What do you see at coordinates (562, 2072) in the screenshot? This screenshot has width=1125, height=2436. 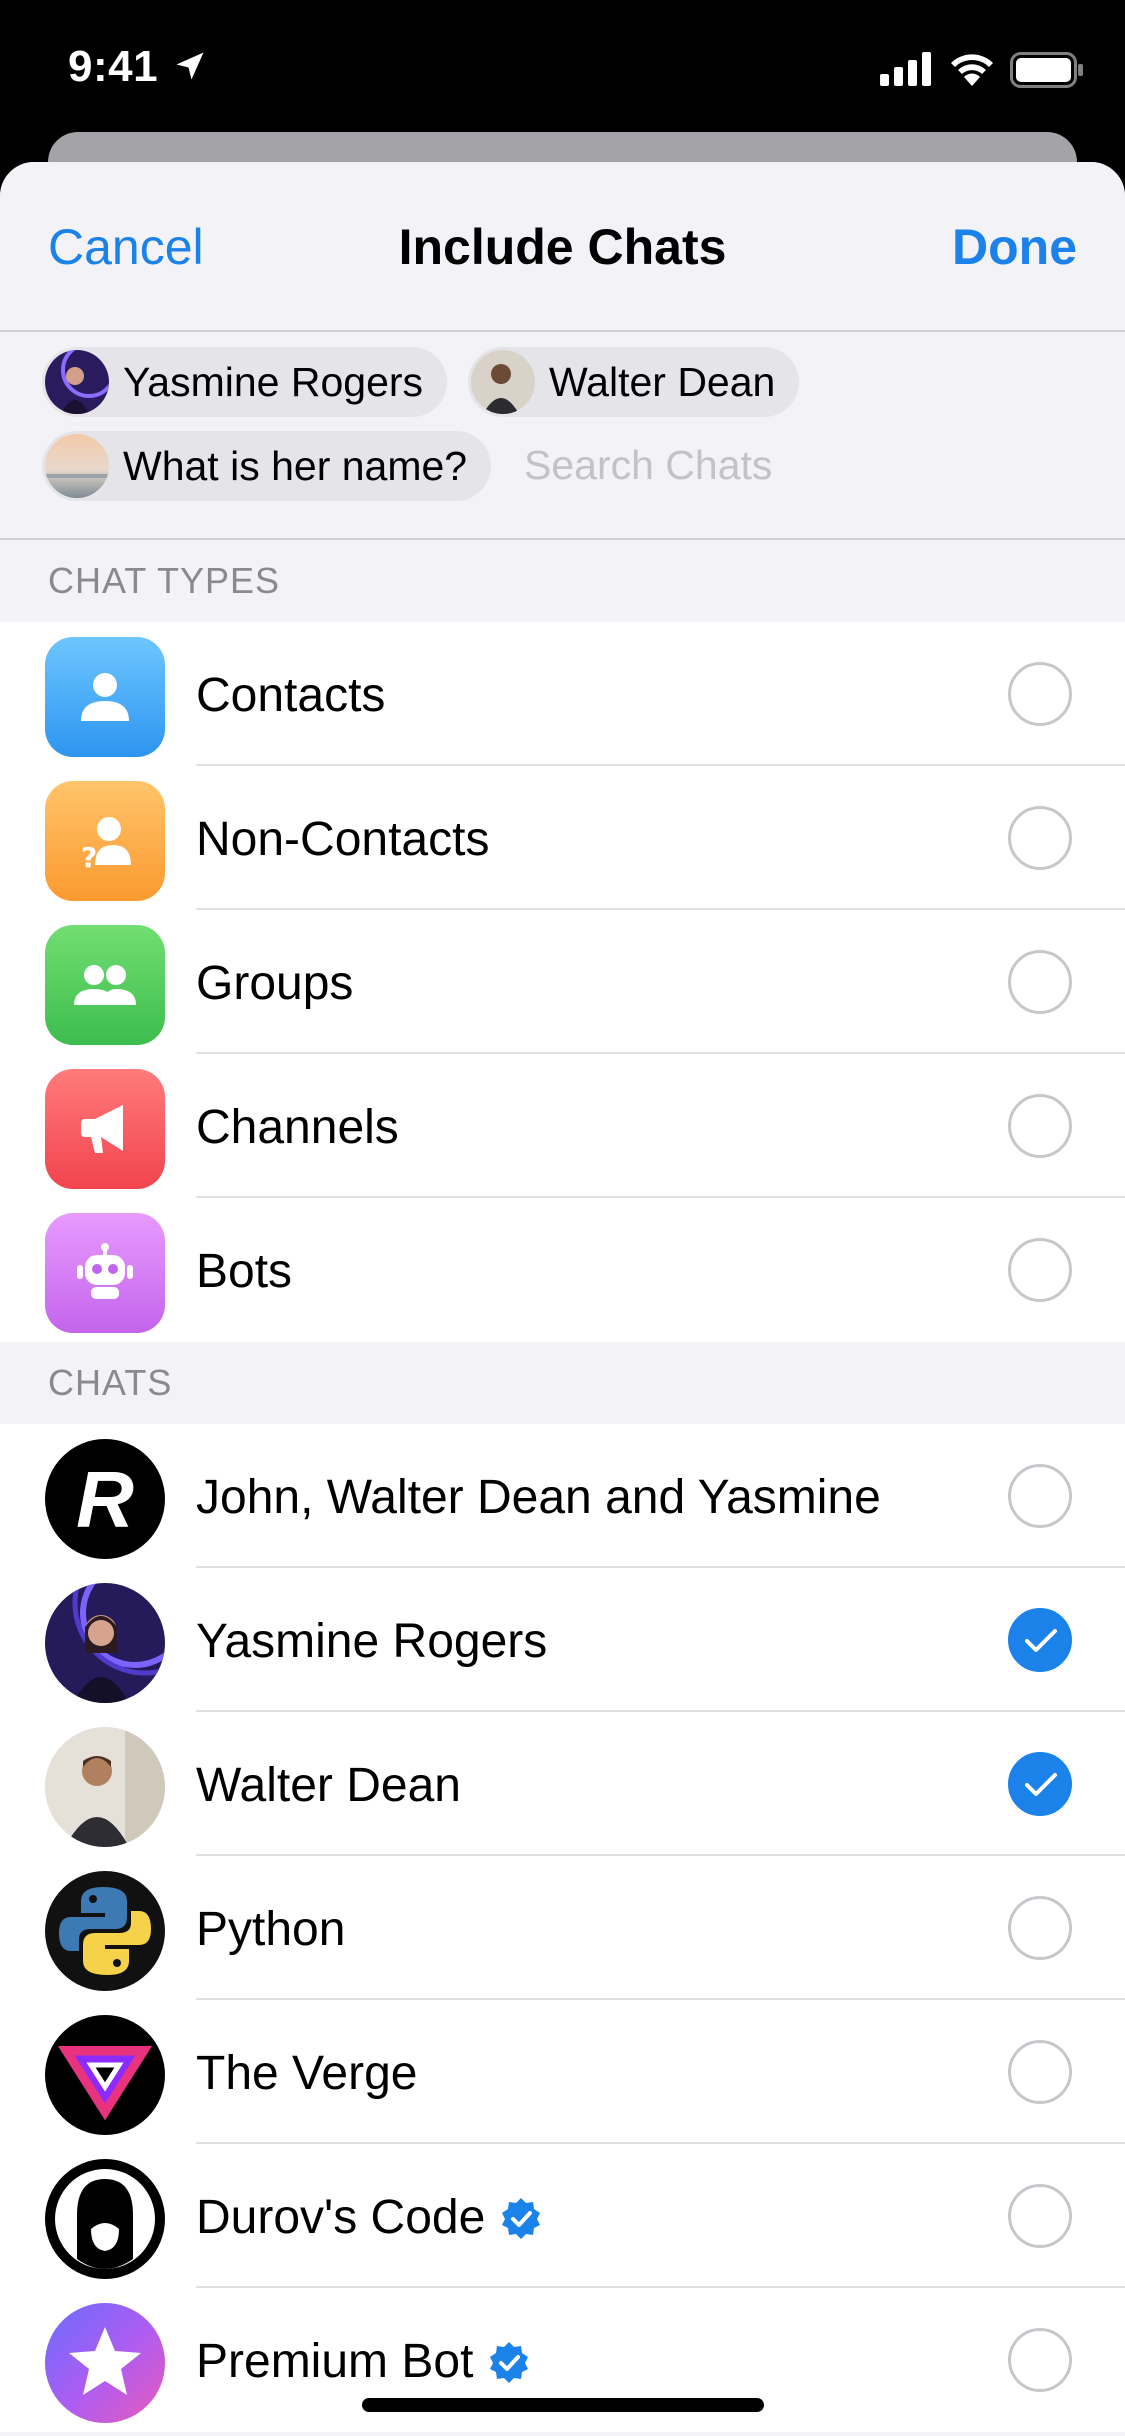 I see `chat-row-the-verge: The Verge` at bounding box center [562, 2072].